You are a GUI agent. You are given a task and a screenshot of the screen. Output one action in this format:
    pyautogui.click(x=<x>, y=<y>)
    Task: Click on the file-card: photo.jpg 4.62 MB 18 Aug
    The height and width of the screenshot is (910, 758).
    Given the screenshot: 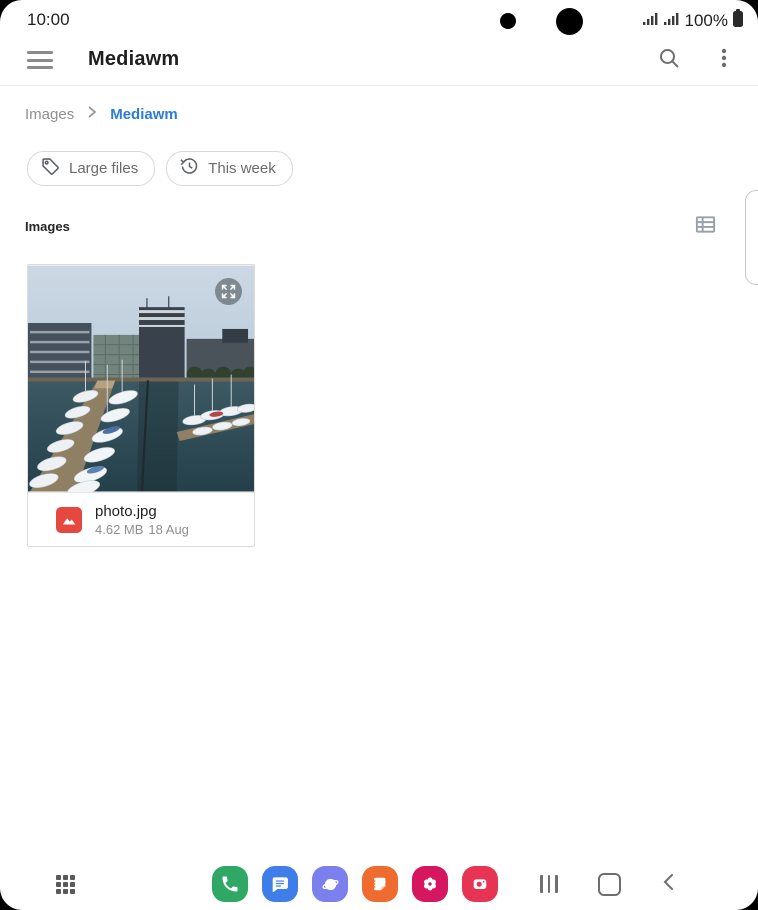 What is the action you would take?
    pyautogui.click(x=141, y=405)
    